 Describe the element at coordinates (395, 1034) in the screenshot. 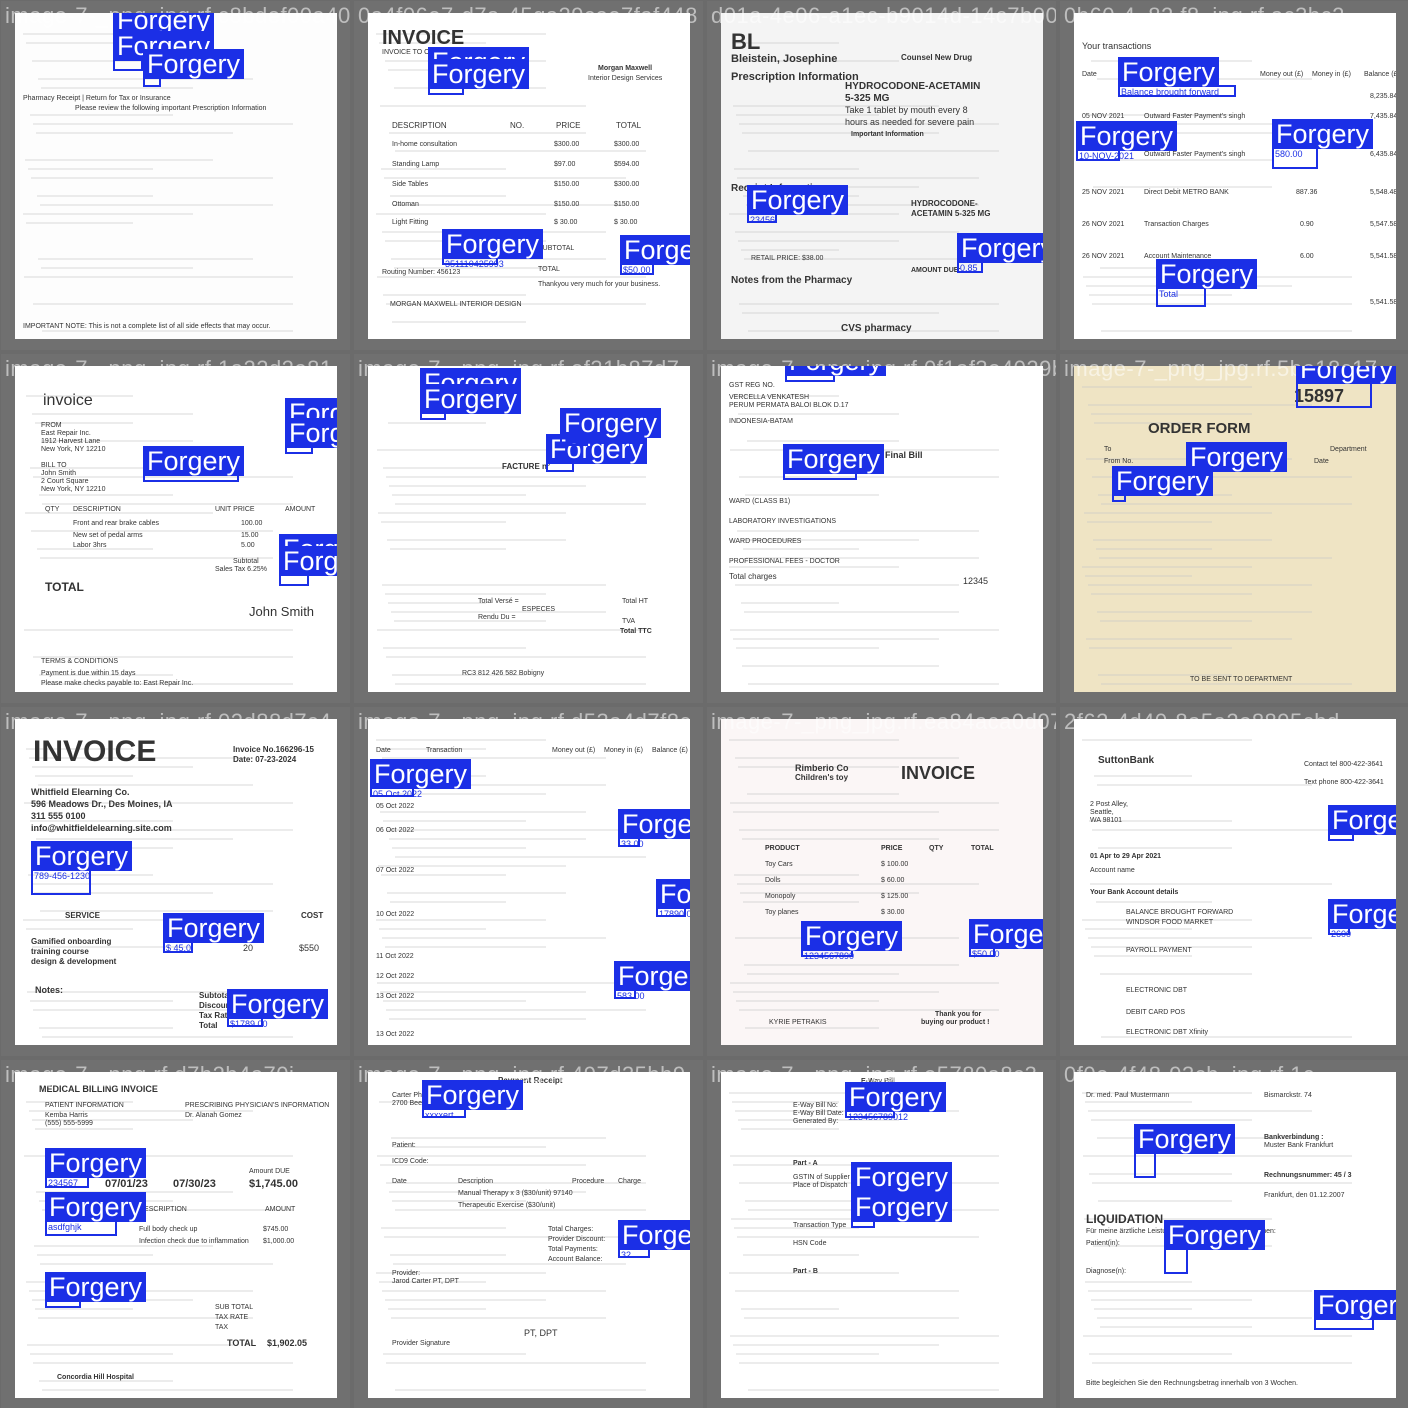

I see `document-text: 13 Oct 2022` at that location.